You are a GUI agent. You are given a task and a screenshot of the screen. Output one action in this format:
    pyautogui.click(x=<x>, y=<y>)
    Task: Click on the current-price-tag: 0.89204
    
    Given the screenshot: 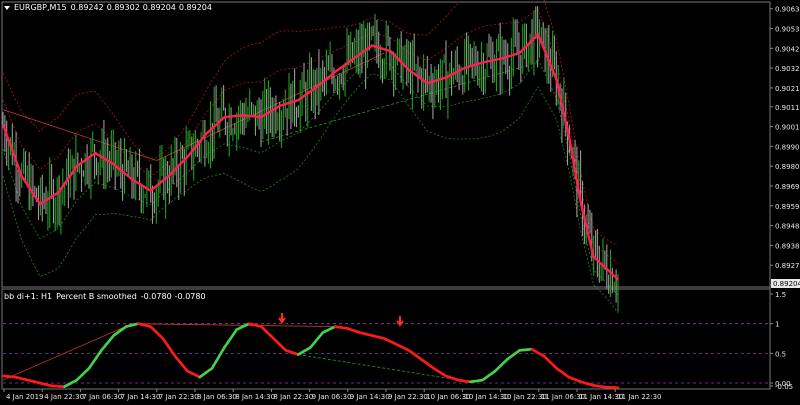 What is the action you would take?
    pyautogui.click(x=785, y=283)
    